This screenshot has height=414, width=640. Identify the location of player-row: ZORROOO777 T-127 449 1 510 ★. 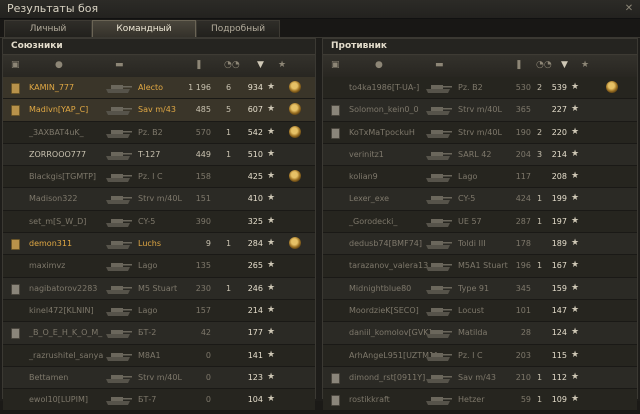
(159, 155).